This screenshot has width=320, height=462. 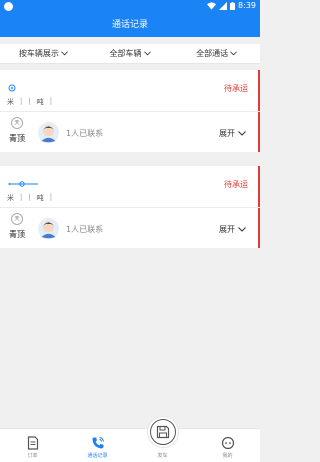 I want to click on battery-icon, so click(x=233, y=5).